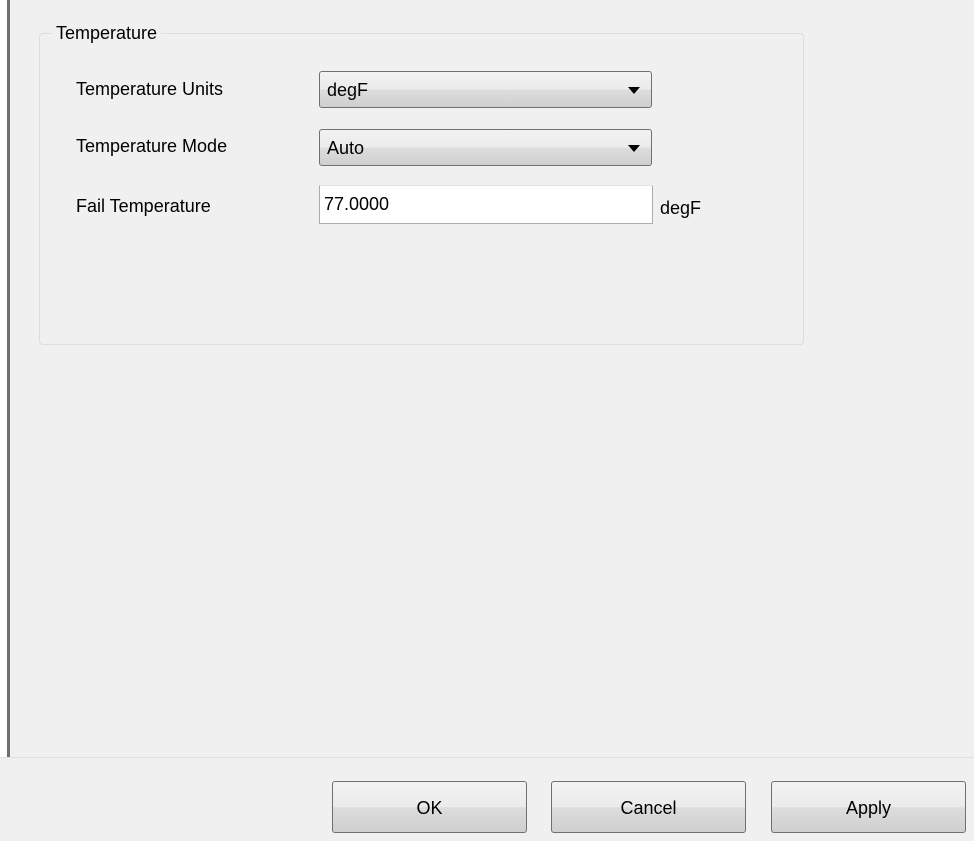 This screenshot has height=841, width=974. What do you see at coordinates (5, 378) in the screenshot?
I see `left-panel-border` at bounding box center [5, 378].